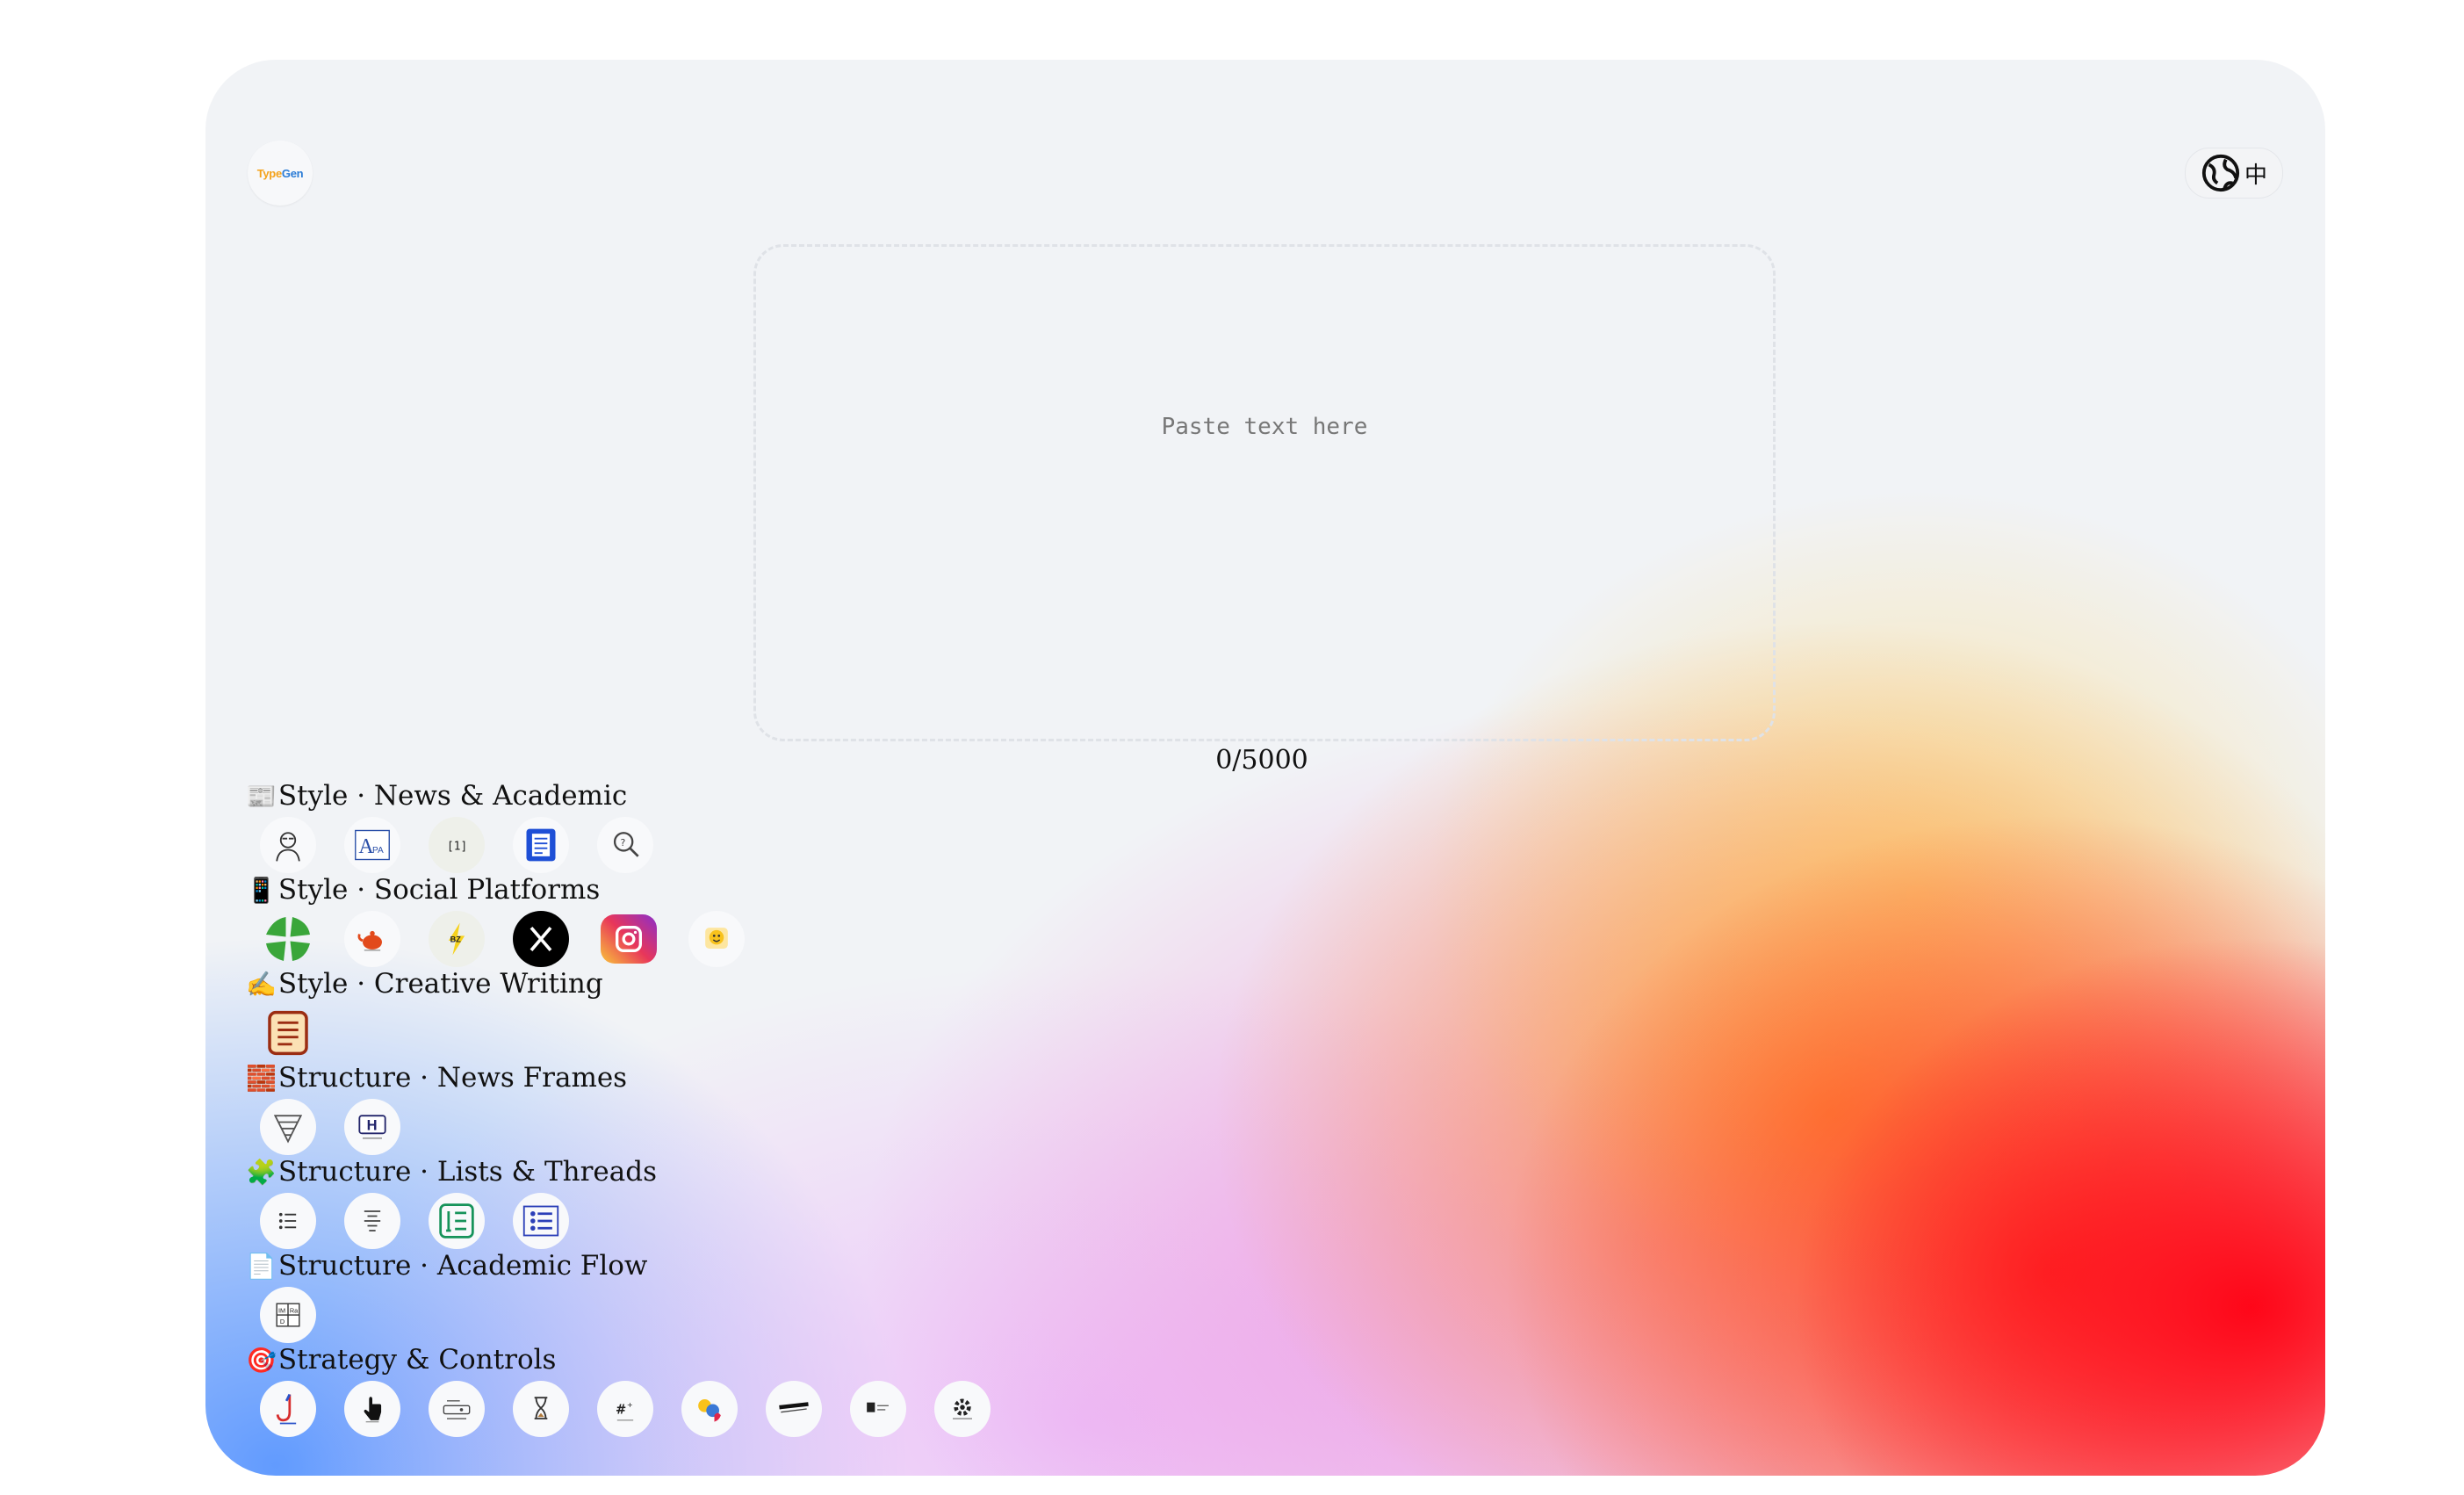  What do you see at coordinates (437, 1078) in the screenshot?
I see `section-title: 🧱Structure · News Frames` at bounding box center [437, 1078].